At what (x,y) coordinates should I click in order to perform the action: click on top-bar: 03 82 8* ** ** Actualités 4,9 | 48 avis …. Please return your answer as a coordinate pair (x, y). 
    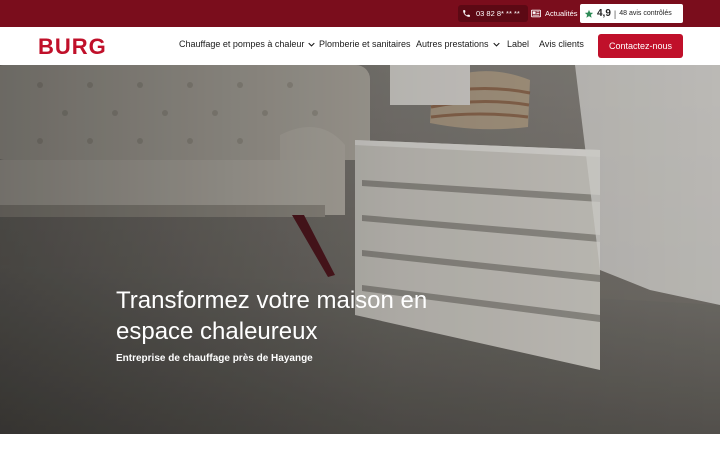
    Looking at the image, I should click on (360, 13).